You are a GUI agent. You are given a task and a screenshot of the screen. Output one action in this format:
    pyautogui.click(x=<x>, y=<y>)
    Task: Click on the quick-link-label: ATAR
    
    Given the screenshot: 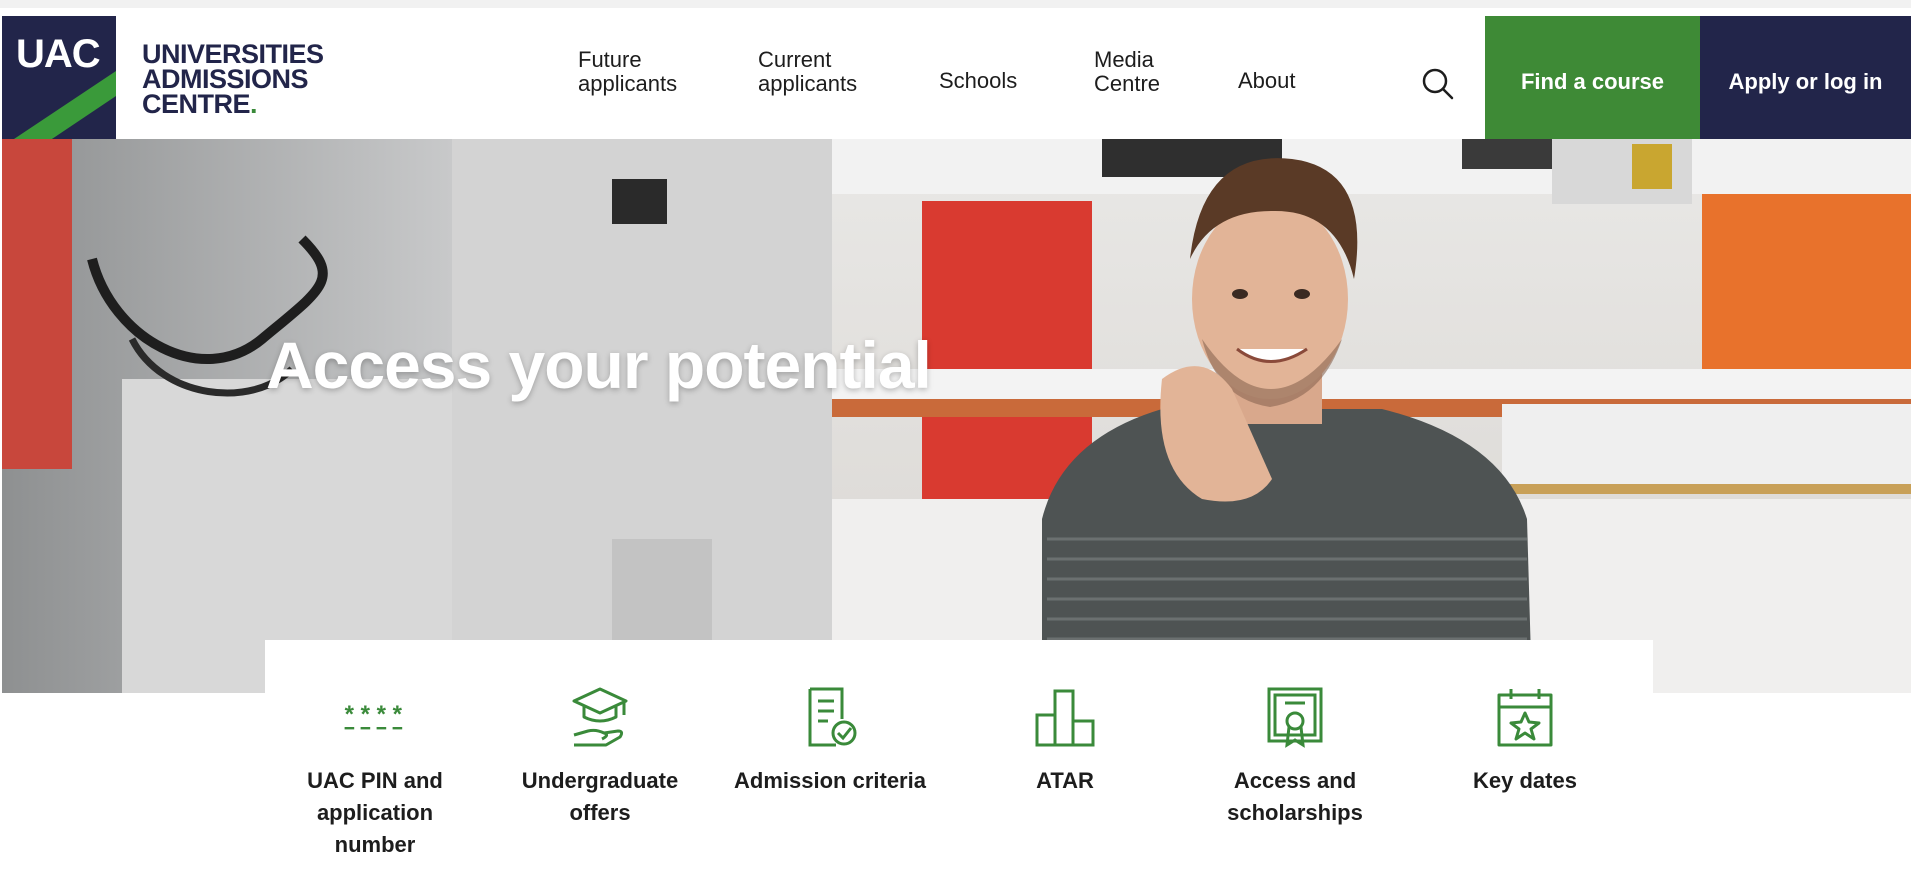 What is the action you would take?
    pyautogui.click(x=1065, y=780)
    